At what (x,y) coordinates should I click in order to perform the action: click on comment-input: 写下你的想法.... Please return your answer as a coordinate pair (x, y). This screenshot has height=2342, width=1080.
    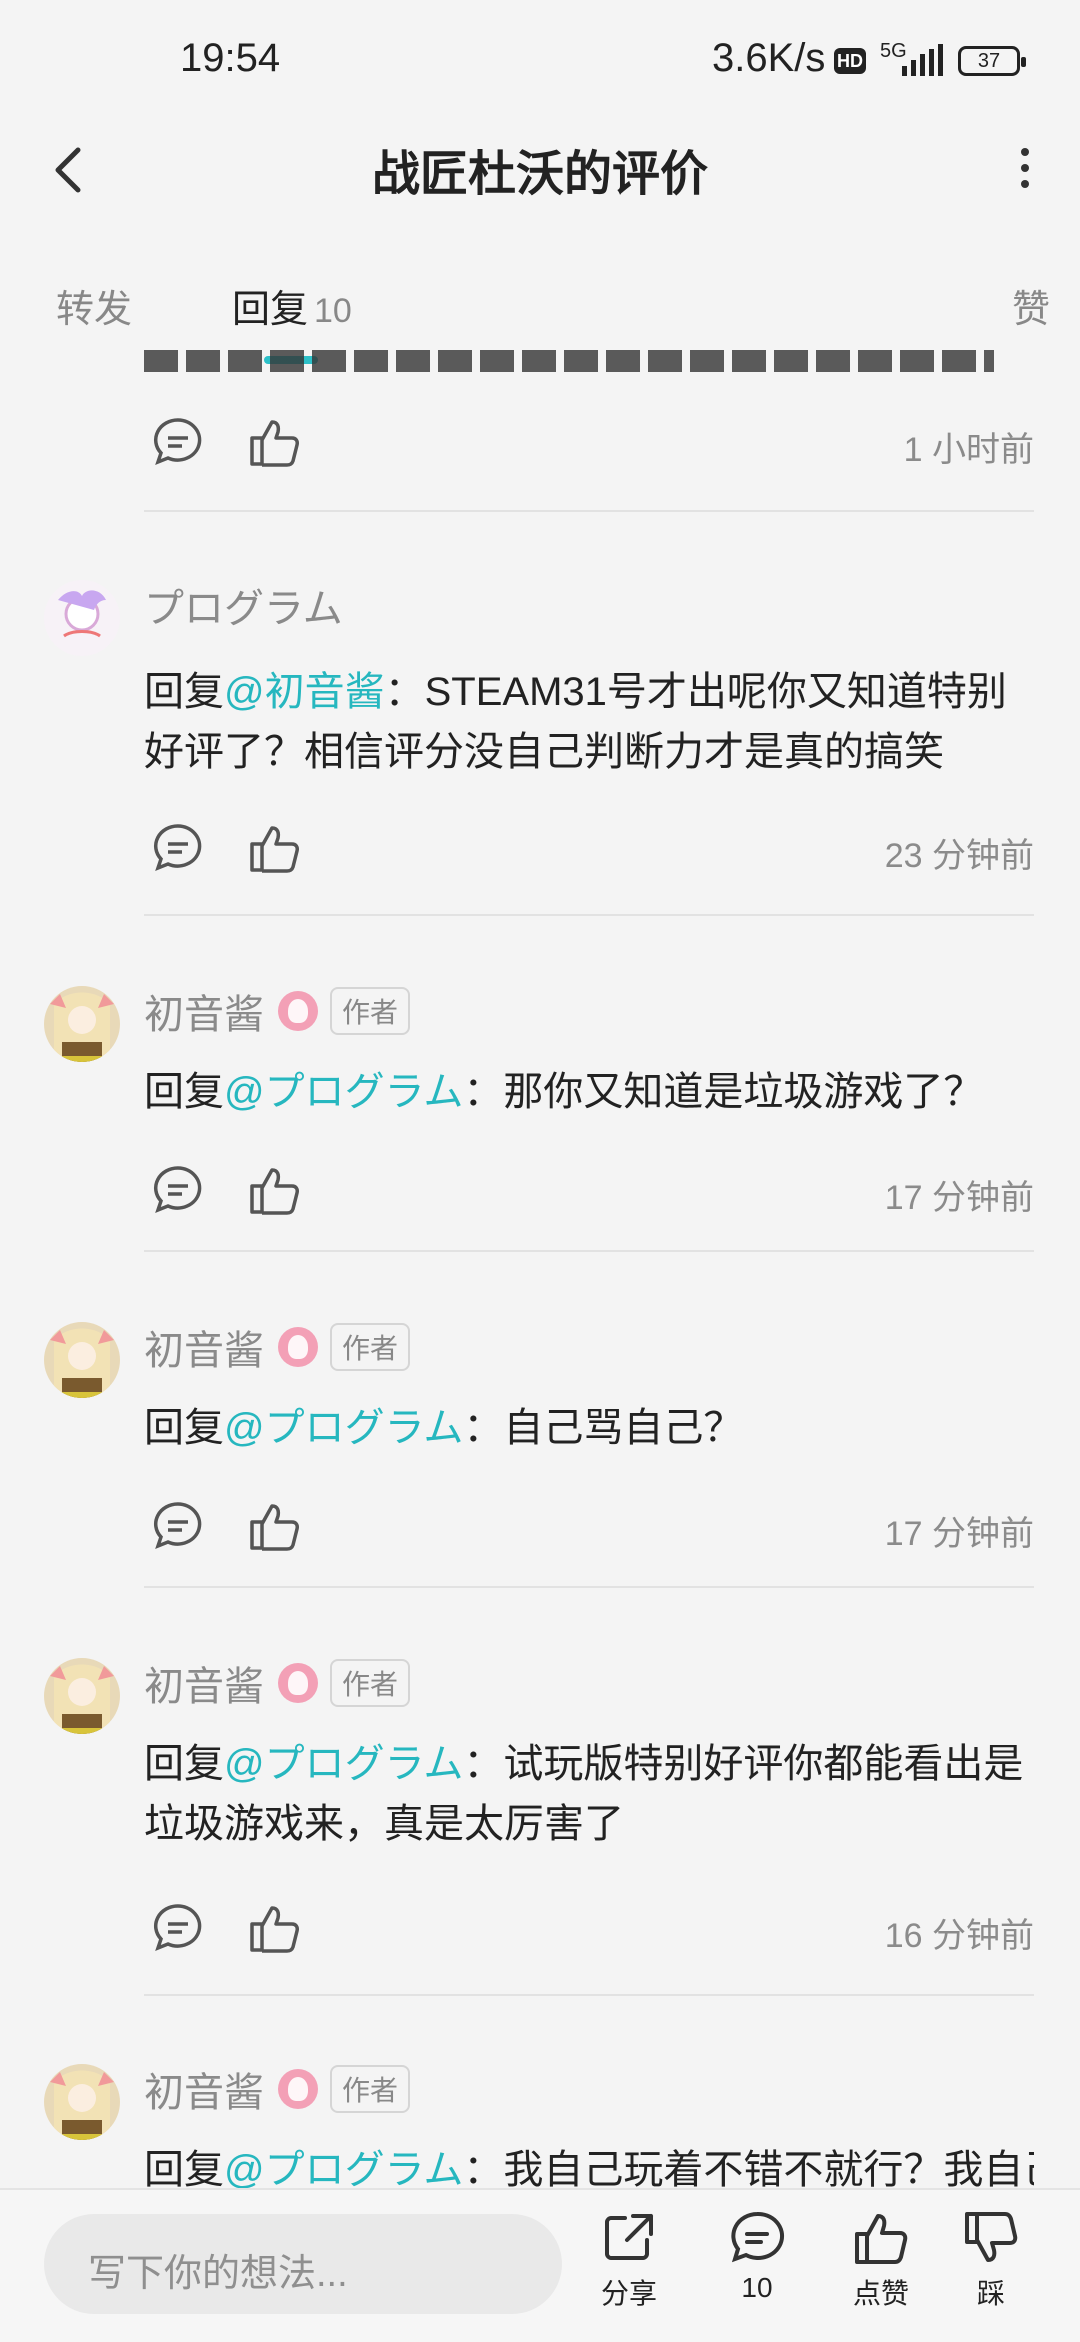
    Looking at the image, I should click on (303, 2264).